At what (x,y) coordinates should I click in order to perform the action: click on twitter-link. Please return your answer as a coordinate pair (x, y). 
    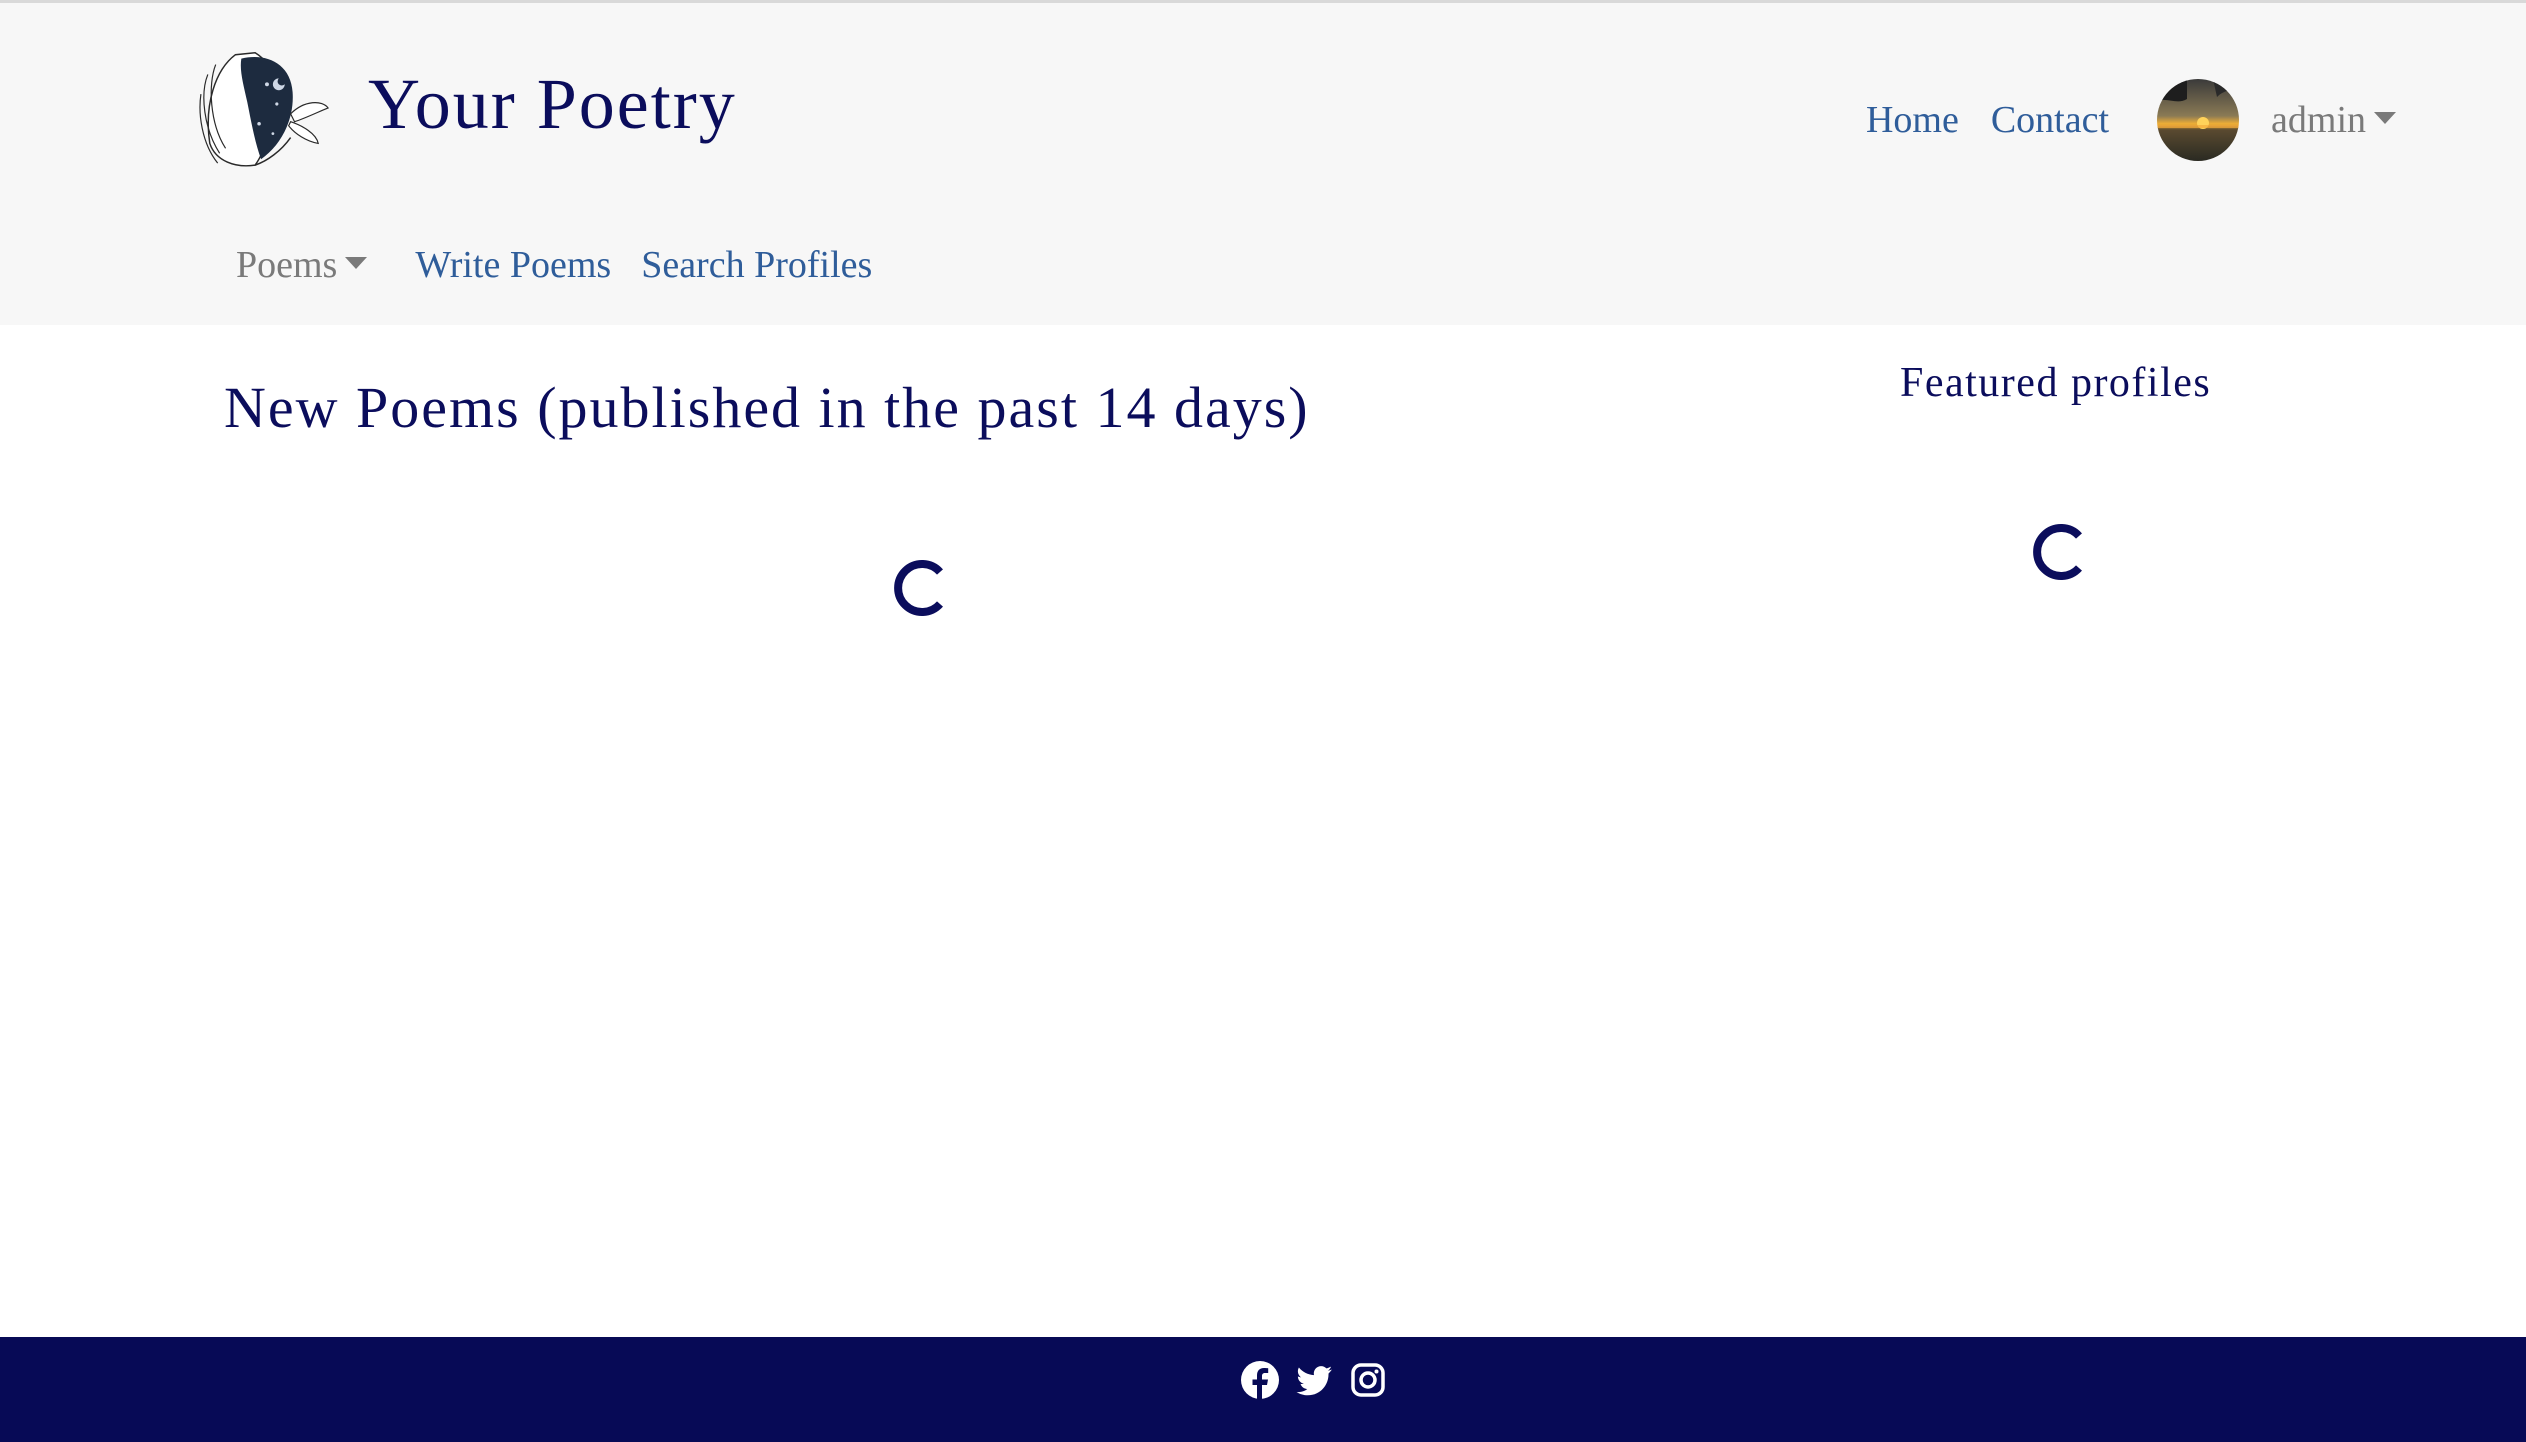
    Looking at the image, I should click on (1321, 1380).